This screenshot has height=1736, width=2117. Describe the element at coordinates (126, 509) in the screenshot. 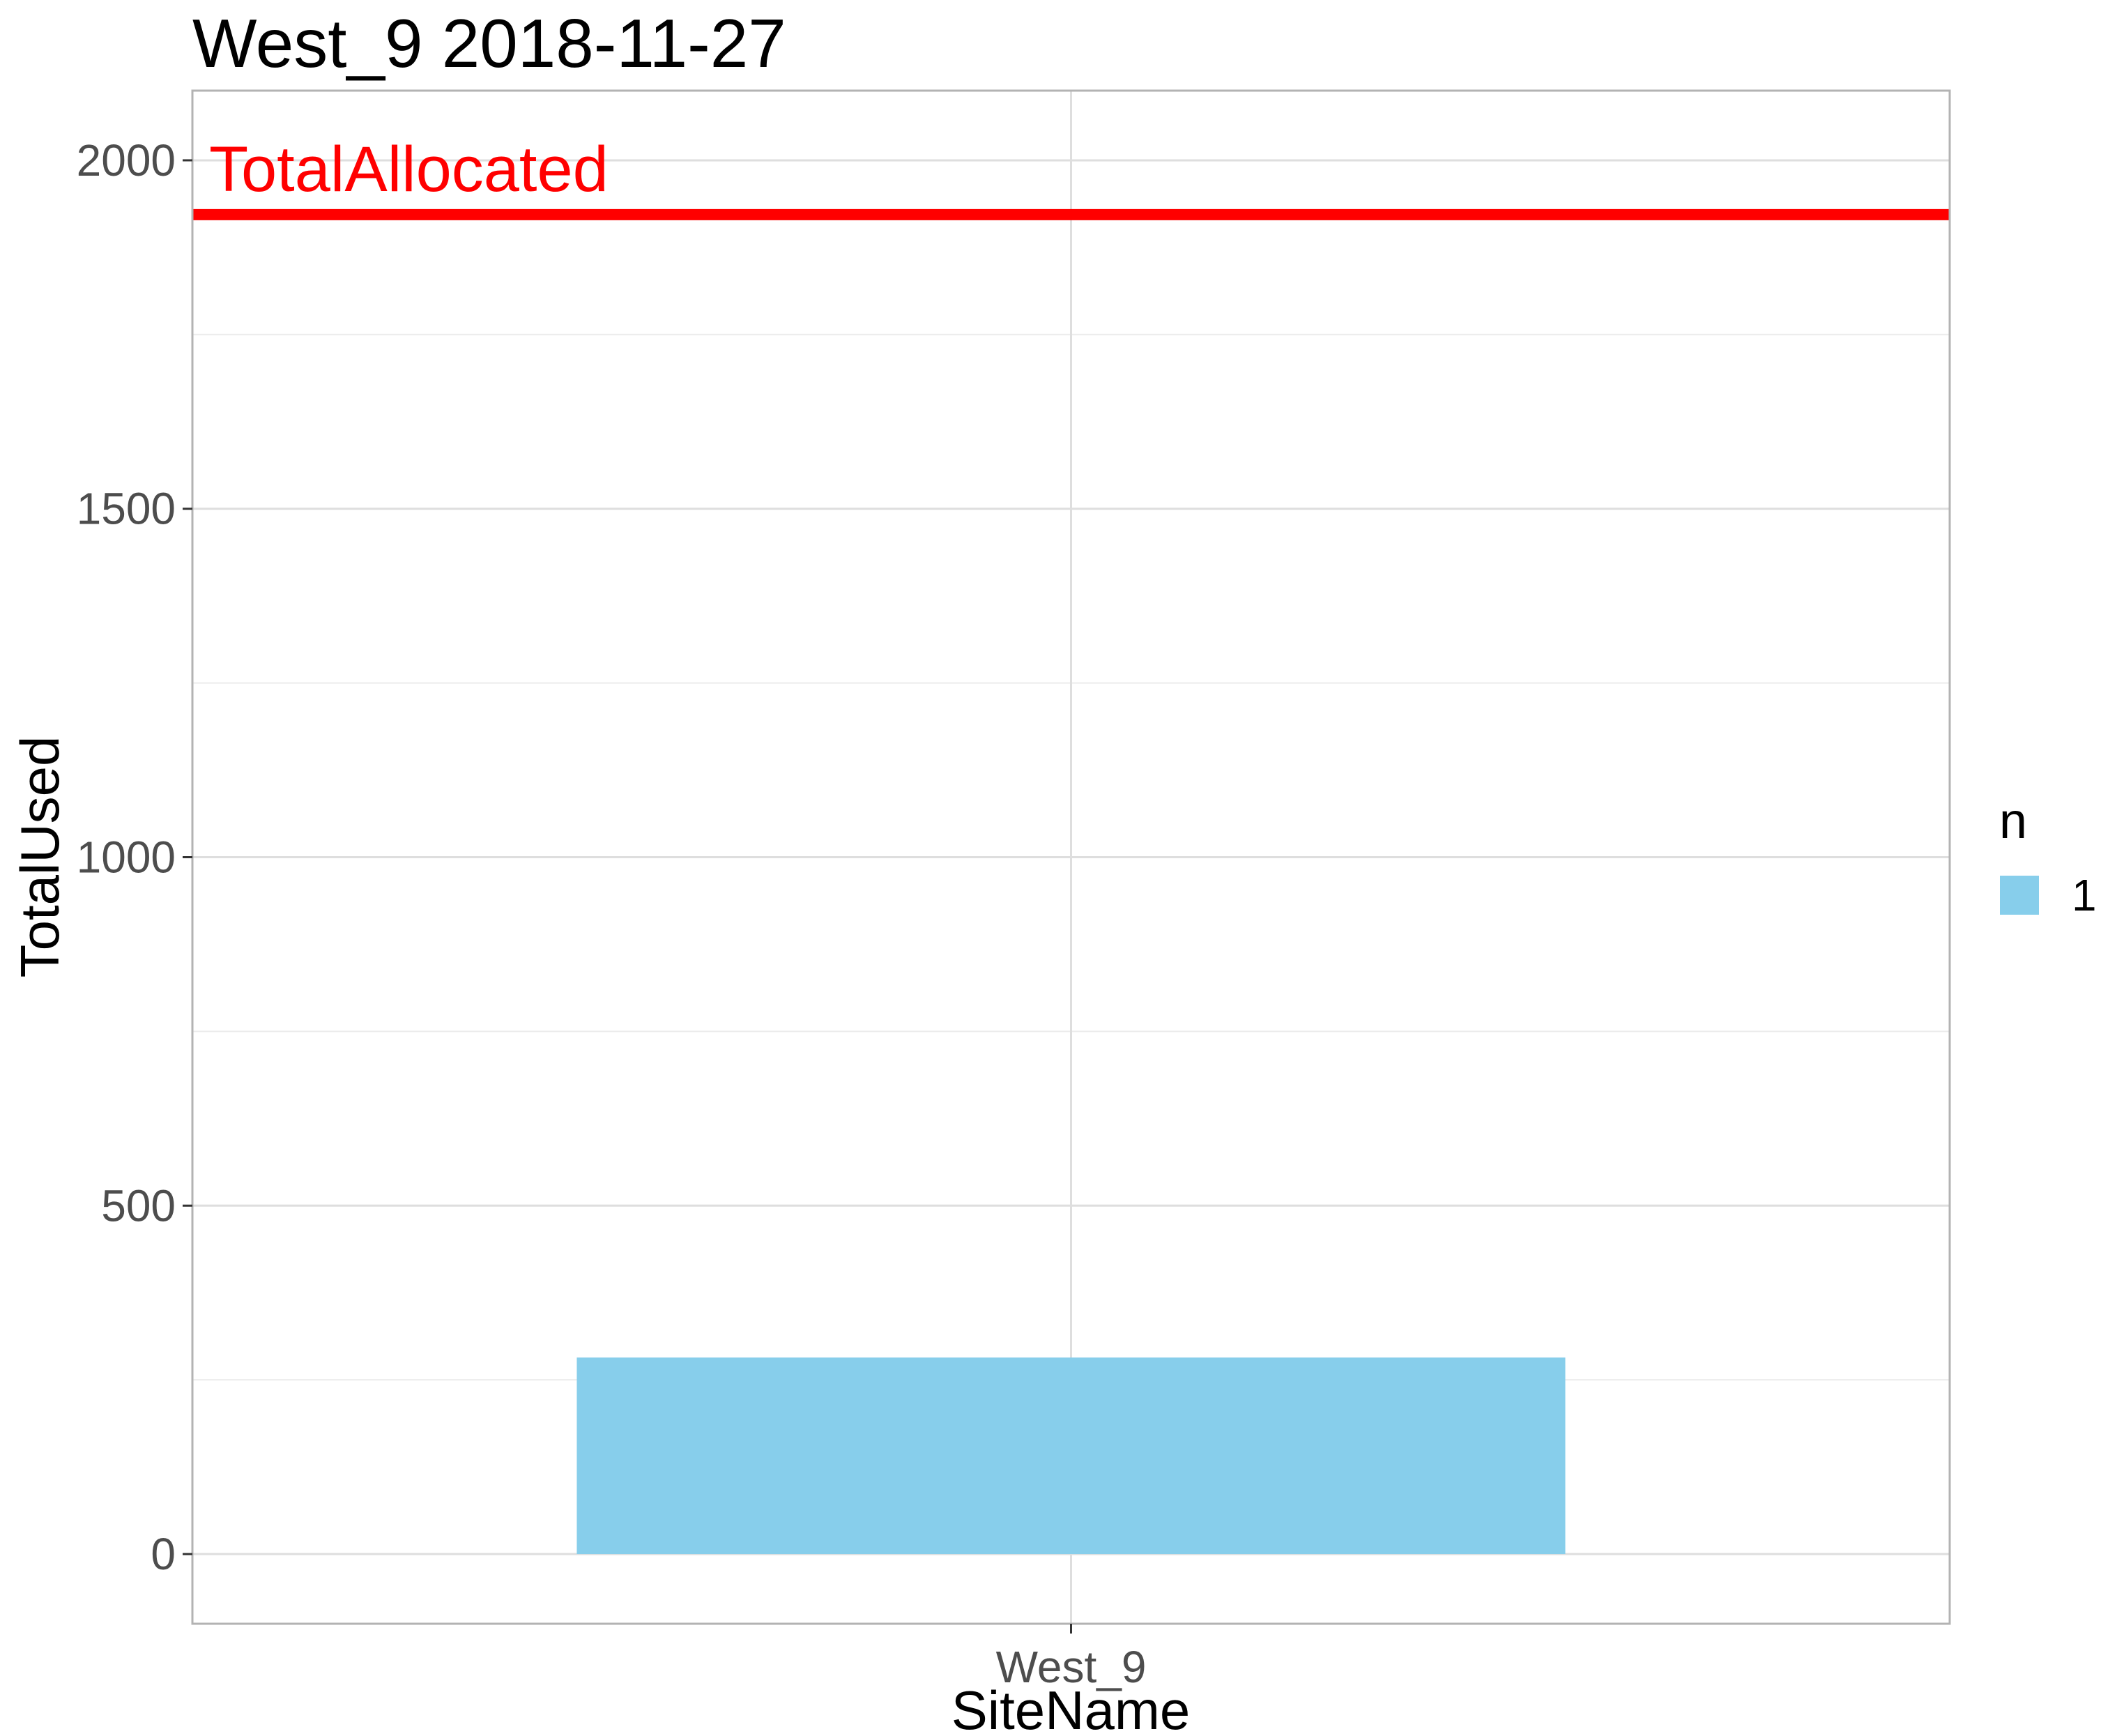

I see `y-tick-label: 1500` at that location.